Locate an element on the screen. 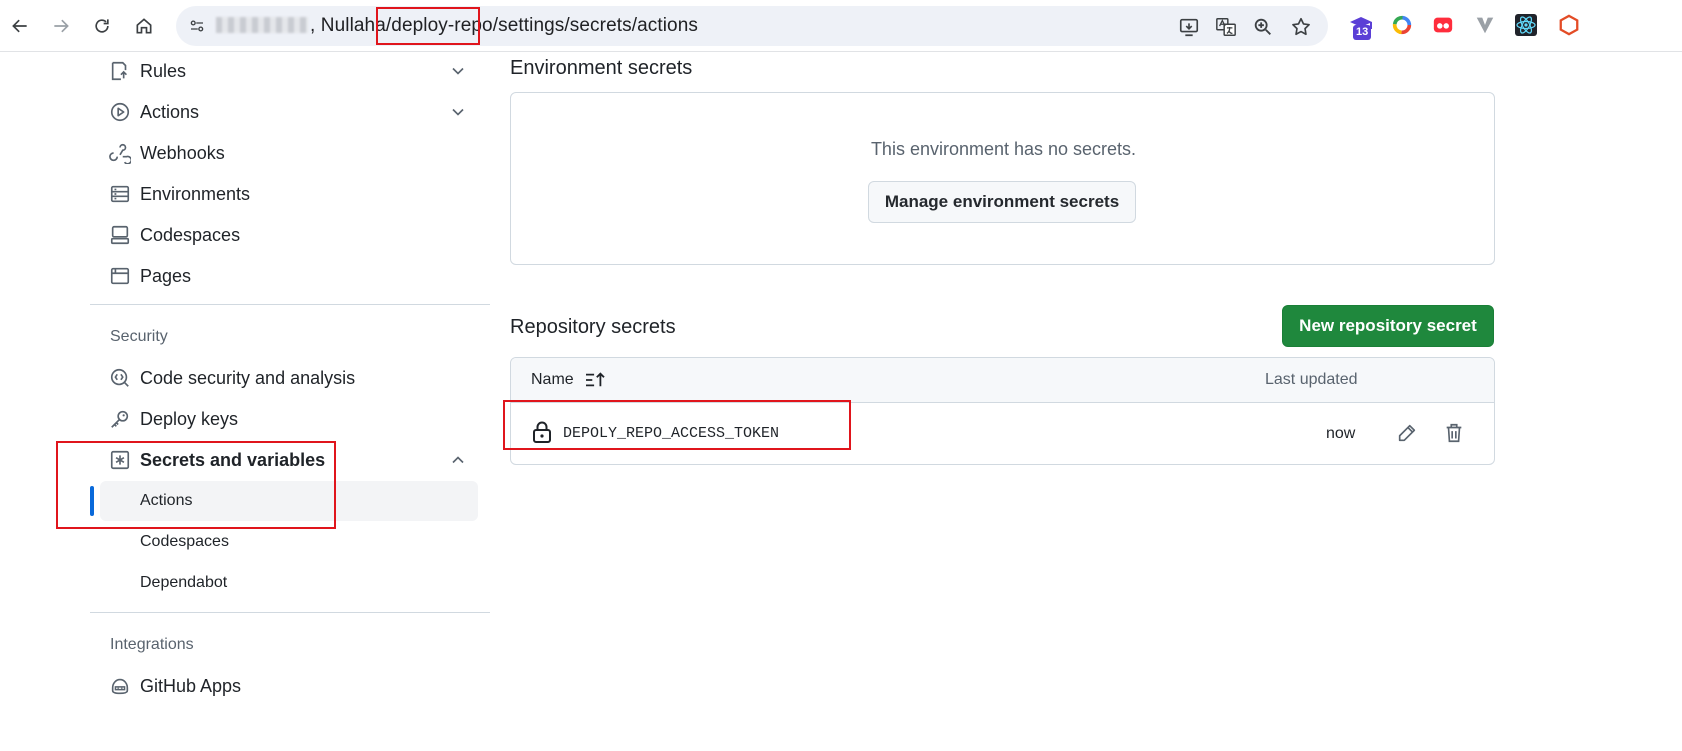  secret-row-highlight-box is located at coordinates (677, 425).